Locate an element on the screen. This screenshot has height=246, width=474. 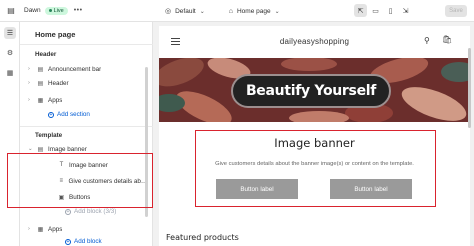
fullscreen-icon: ⇲ is located at coordinates (405, 10).